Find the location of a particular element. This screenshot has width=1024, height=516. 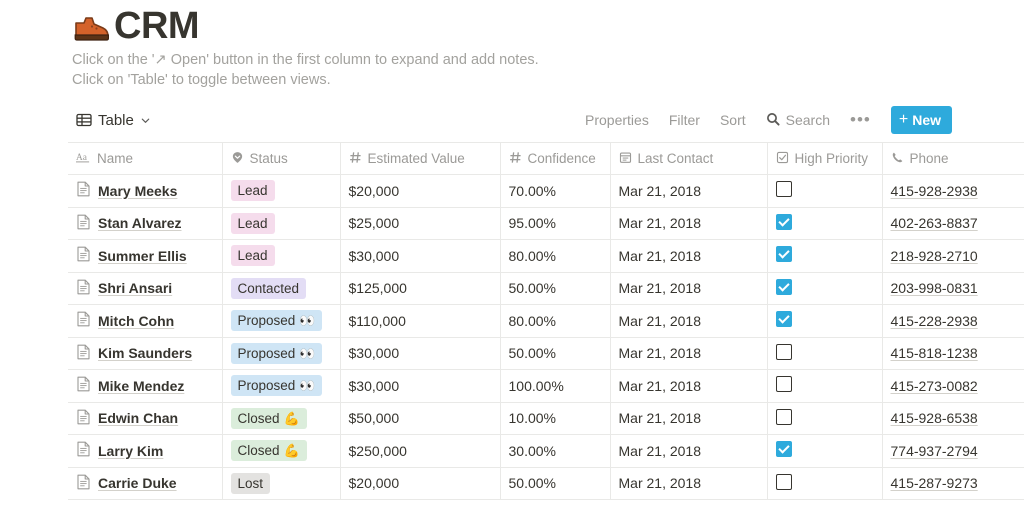

cell-phone: 415-818-1238 is located at coordinates (953, 353).